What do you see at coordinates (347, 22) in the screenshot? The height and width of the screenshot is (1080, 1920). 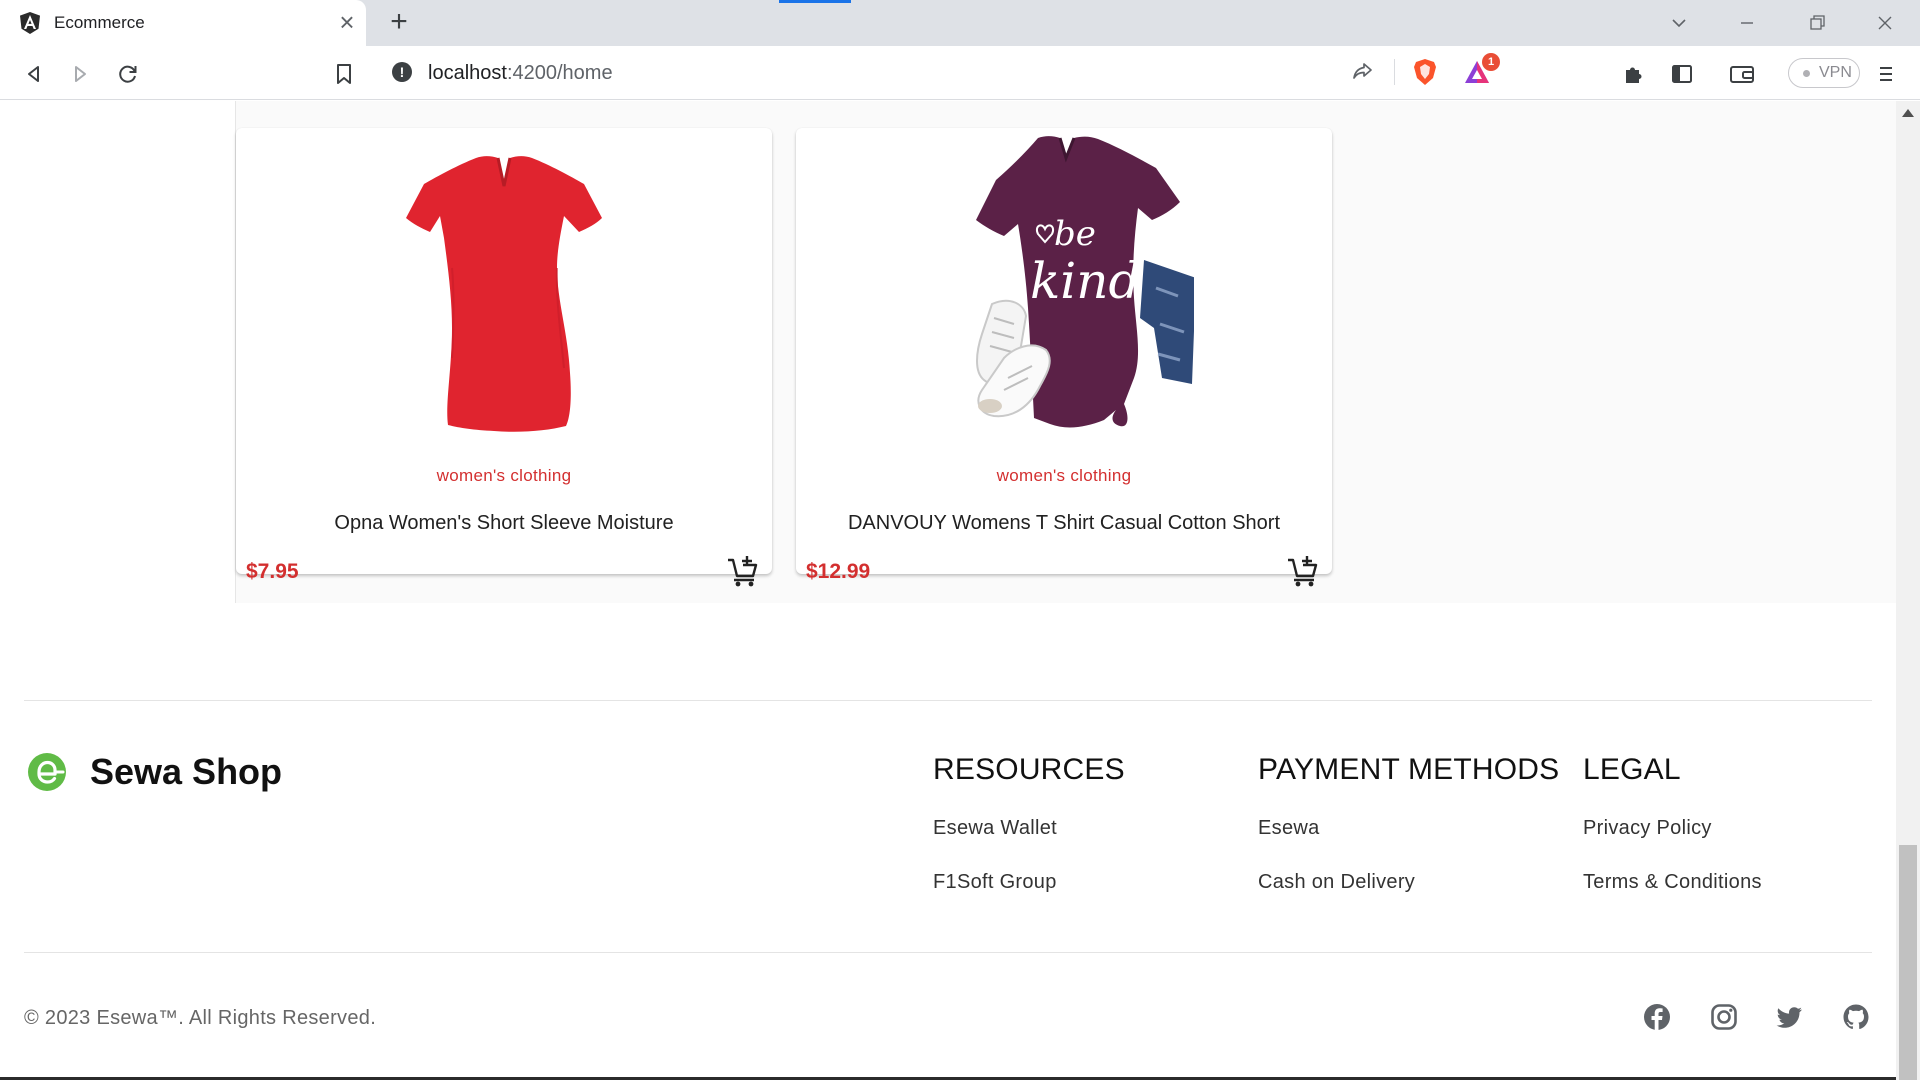 I see `tab-close-icon: ×` at bounding box center [347, 22].